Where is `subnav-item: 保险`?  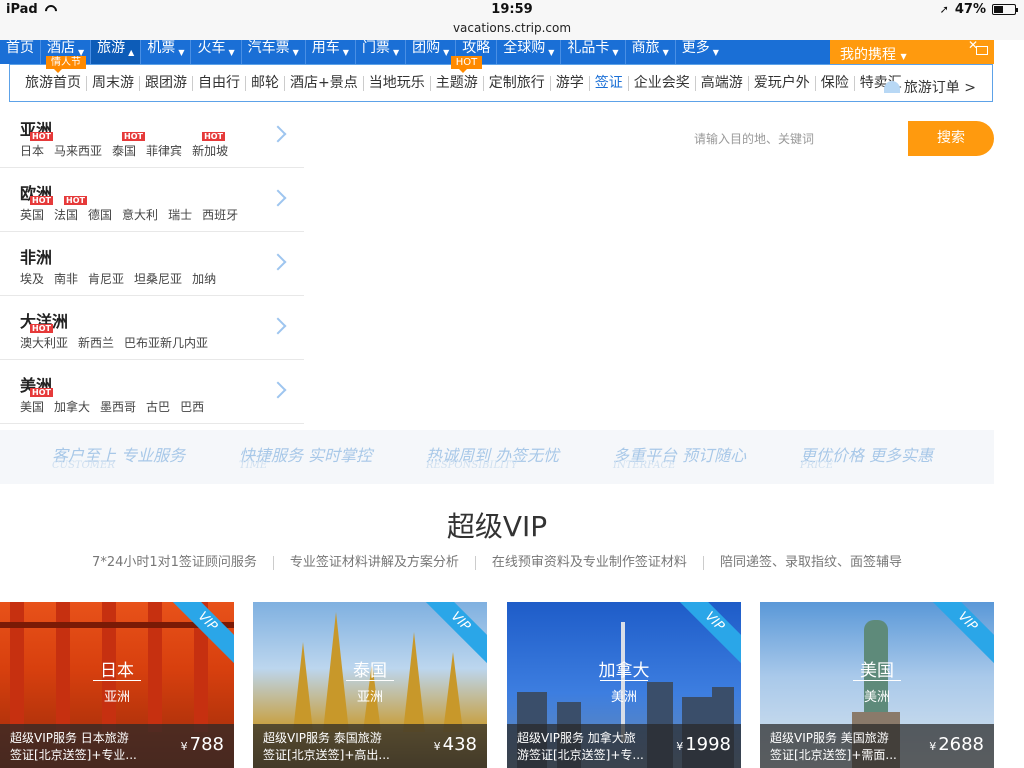
subnav-item: 保险 is located at coordinates (834, 82).